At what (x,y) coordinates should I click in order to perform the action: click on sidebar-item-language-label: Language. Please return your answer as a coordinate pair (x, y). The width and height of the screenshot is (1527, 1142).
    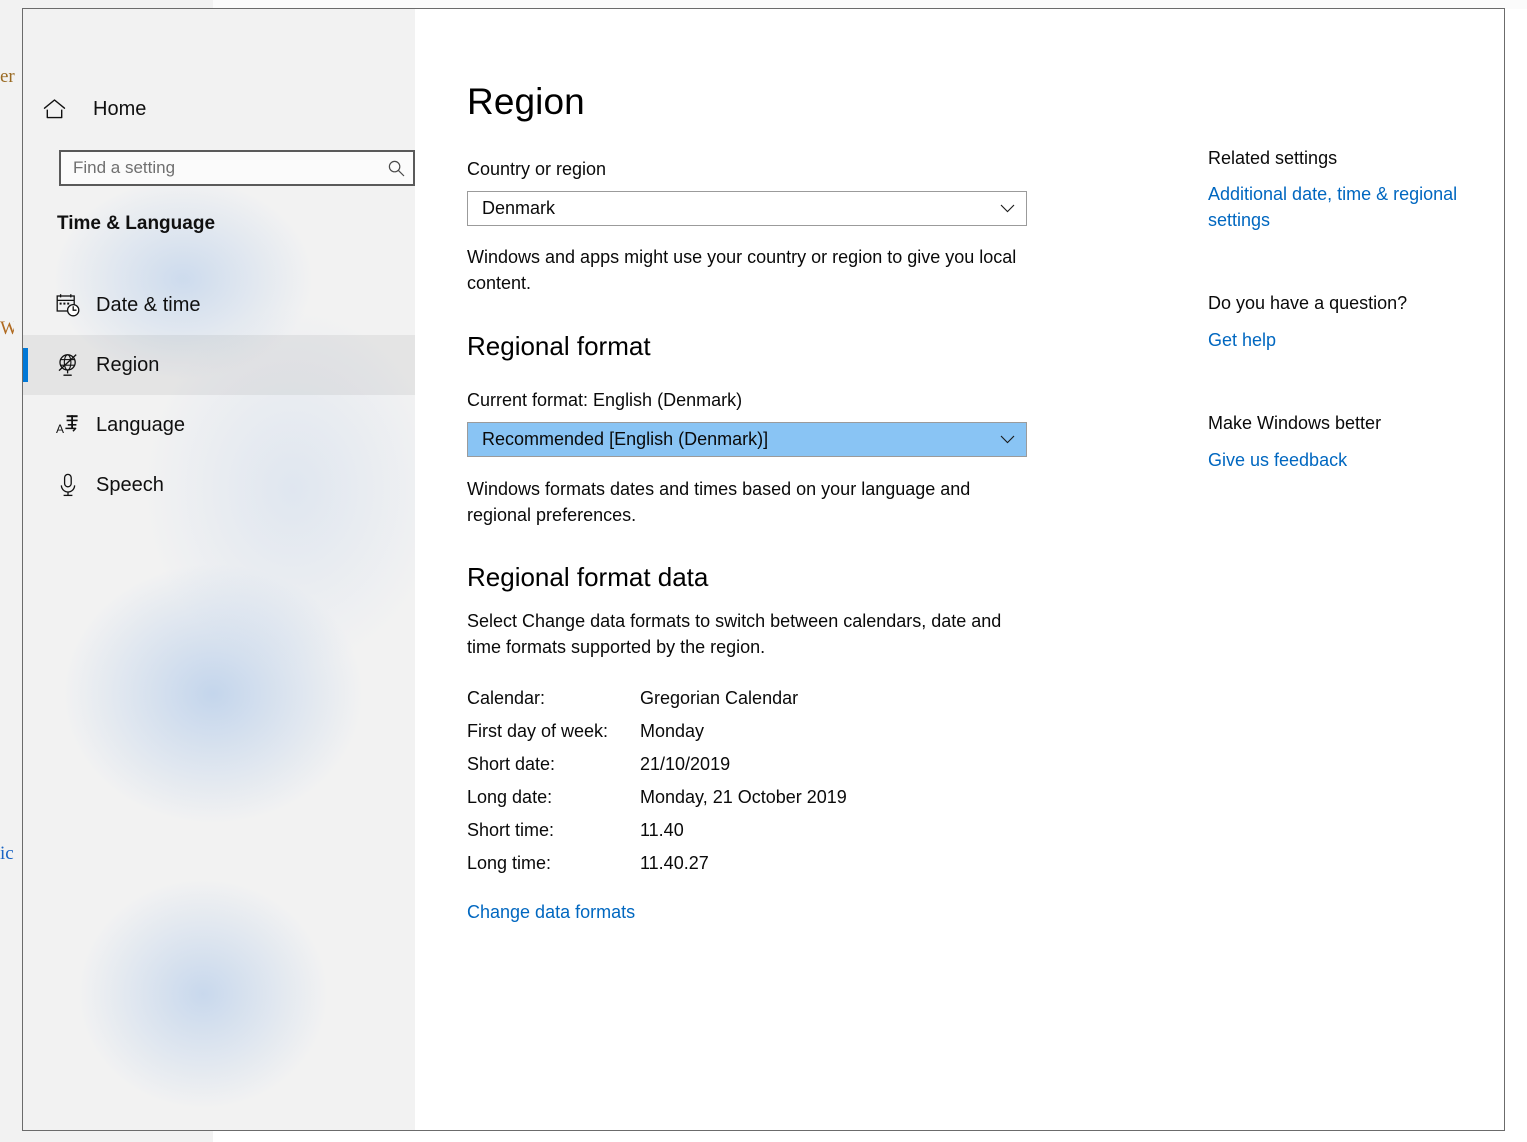
    Looking at the image, I should click on (140, 424).